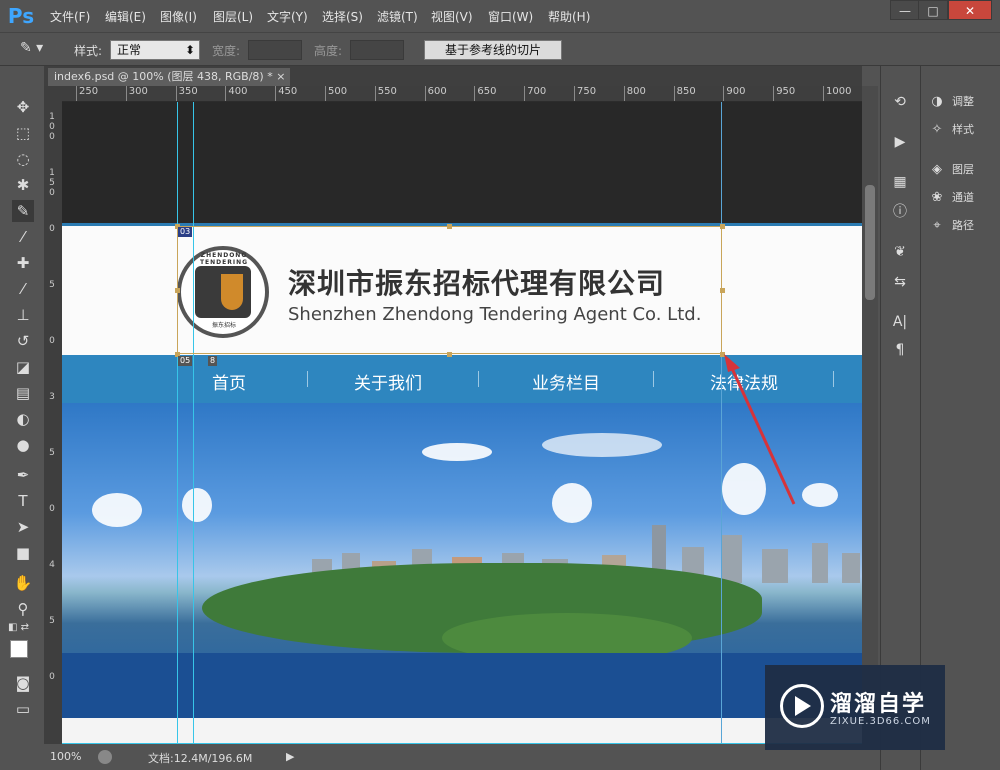 The height and width of the screenshot is (770, 1000). I want to click on tool-presets-icon: ⇆, so click(900, 282).